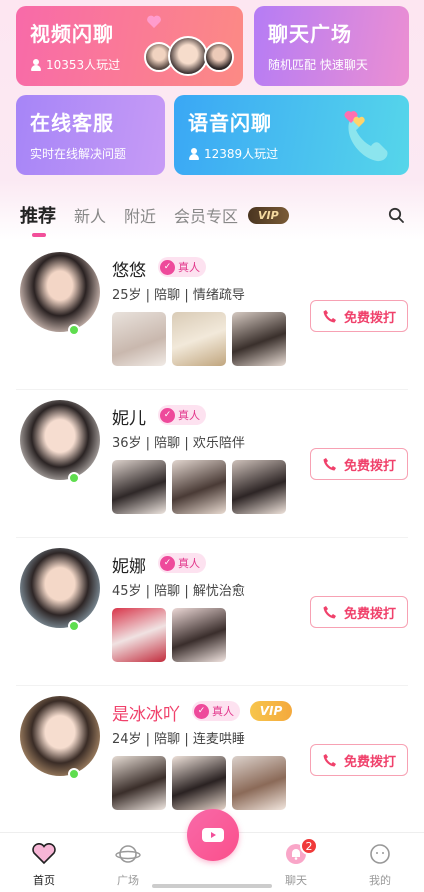 The width and height of the screenshot is (424, 892). Describe the element at coordinates (178, 739) in the screenshot. I see `user-info: 24岁 | 陪聊 | 连麦哄睡` at that location.